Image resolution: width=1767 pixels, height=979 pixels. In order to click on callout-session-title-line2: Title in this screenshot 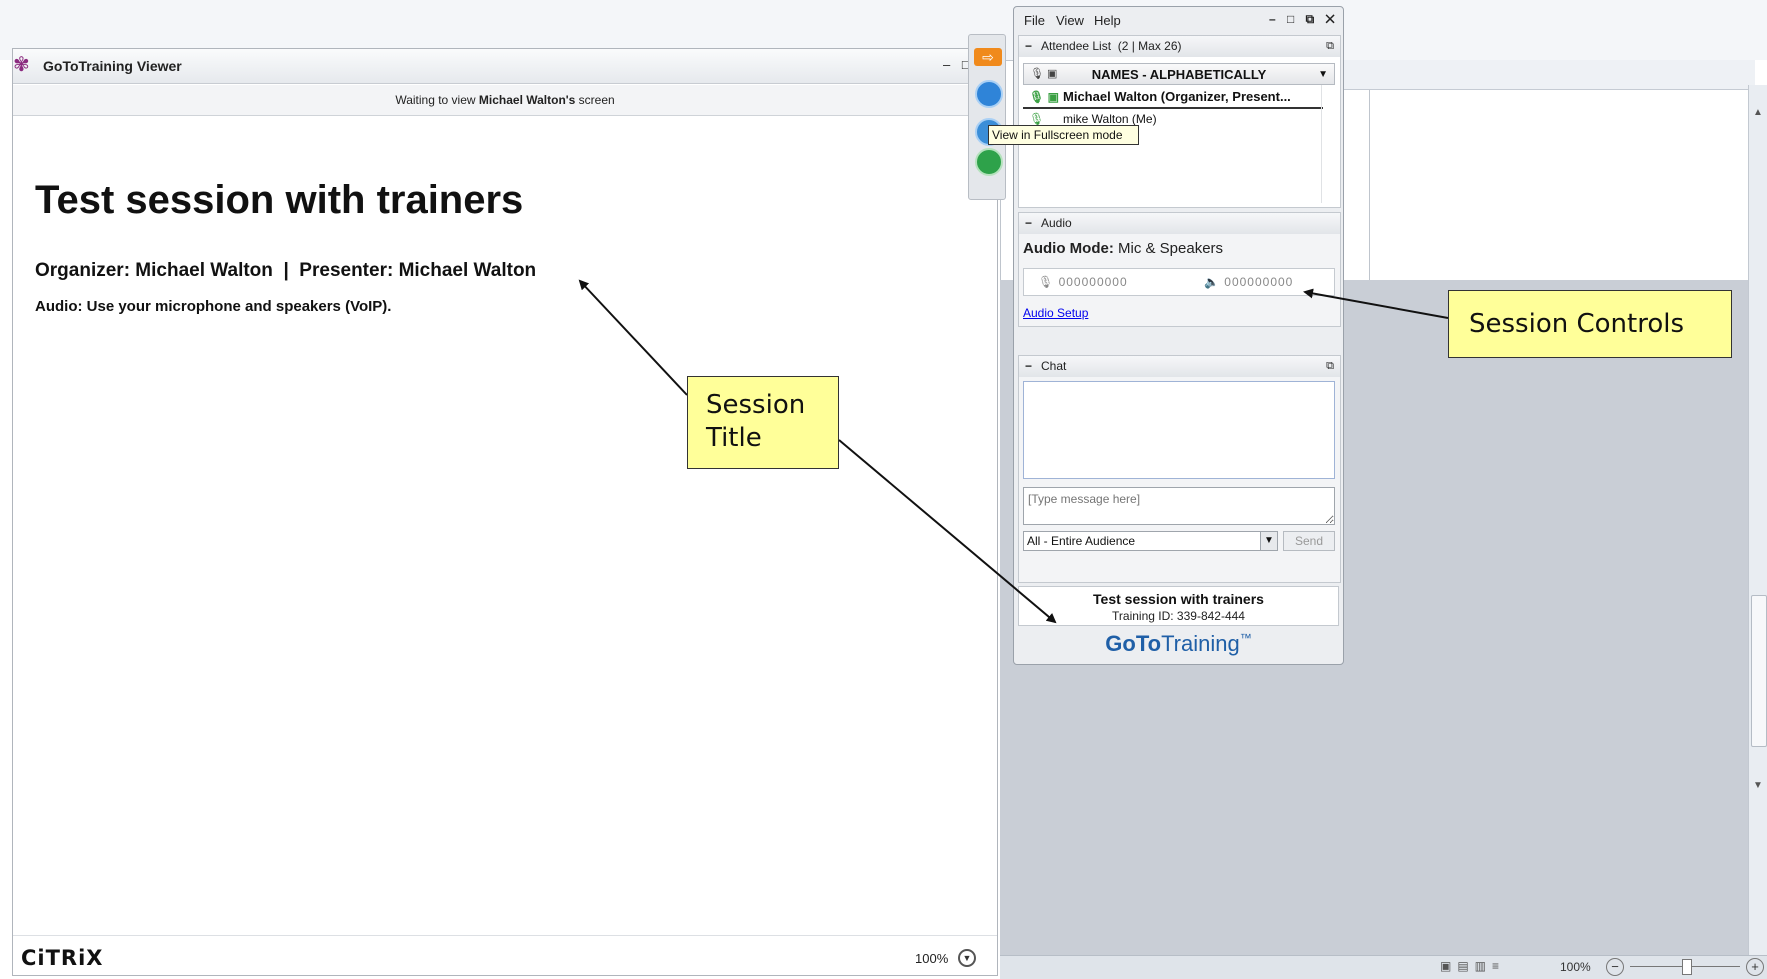, I will do `click(734, 438)`.